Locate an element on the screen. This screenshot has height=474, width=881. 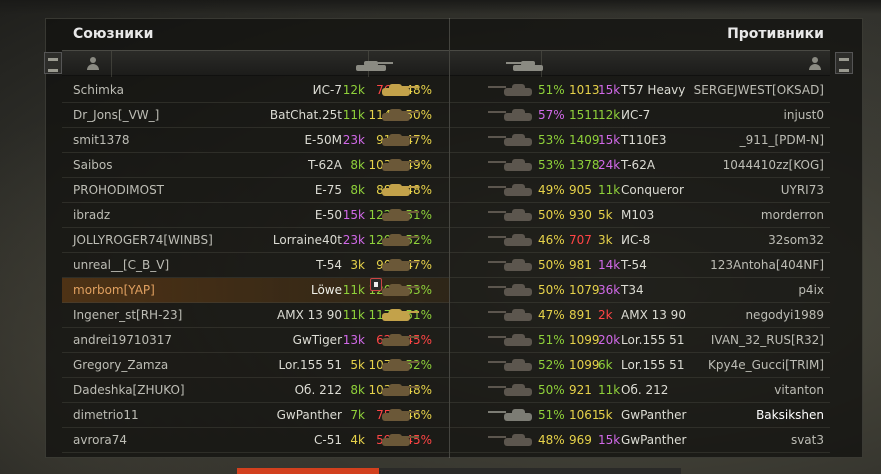
enemy-row: 50% 1079 36k T34 p4ix is located at coordinates (640, 290).